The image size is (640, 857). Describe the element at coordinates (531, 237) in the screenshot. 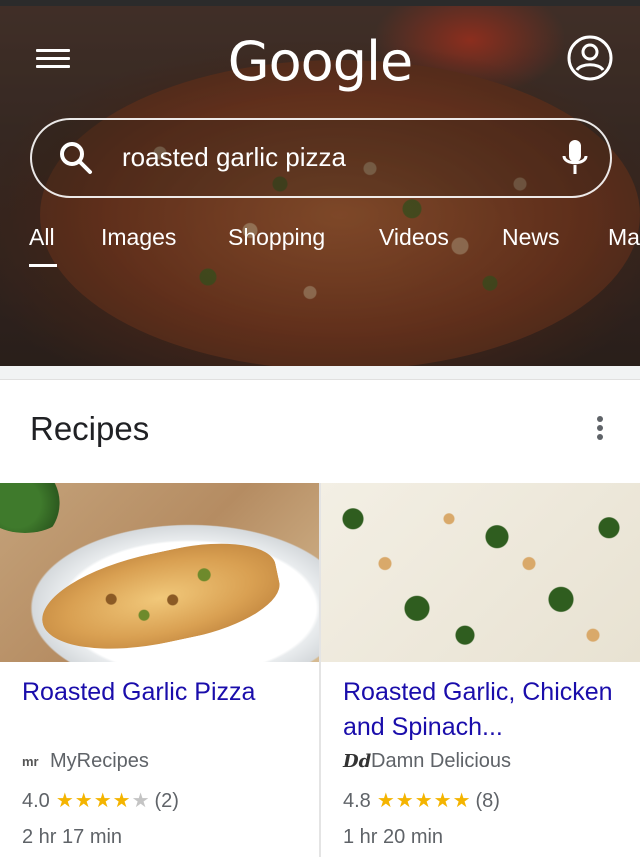

I see `tab-news: News` at that location.